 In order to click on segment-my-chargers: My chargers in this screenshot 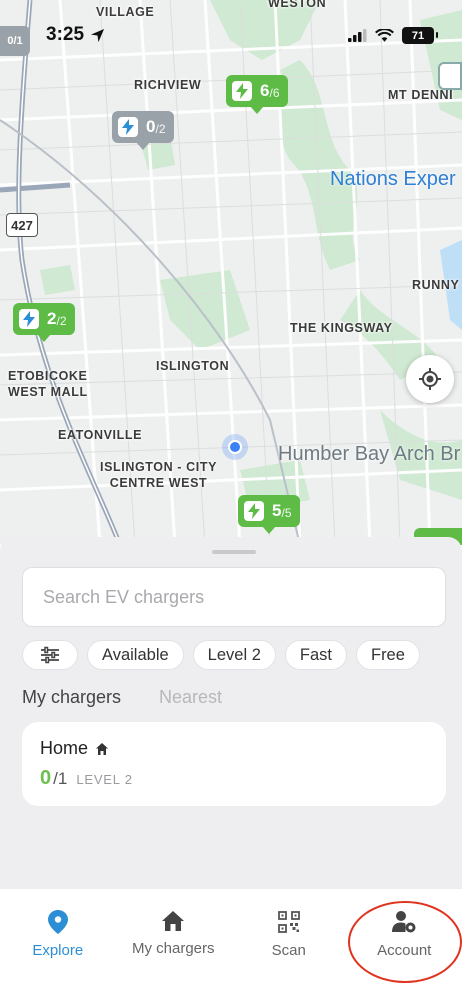, I will do `click(71, 697)`.